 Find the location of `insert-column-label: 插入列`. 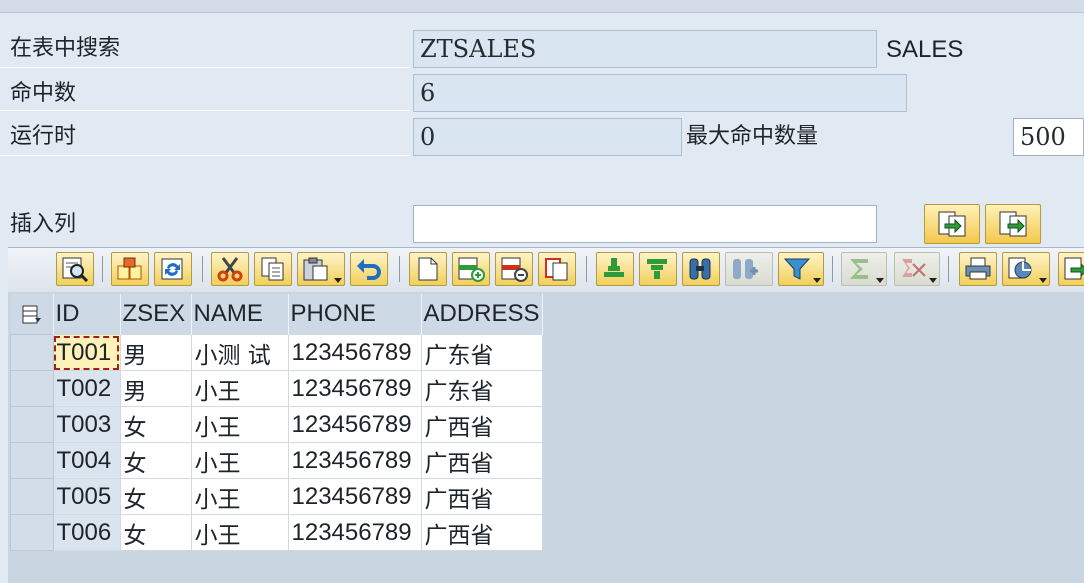

insert-column-label: 插入列 is located at coordinates (43, 224).